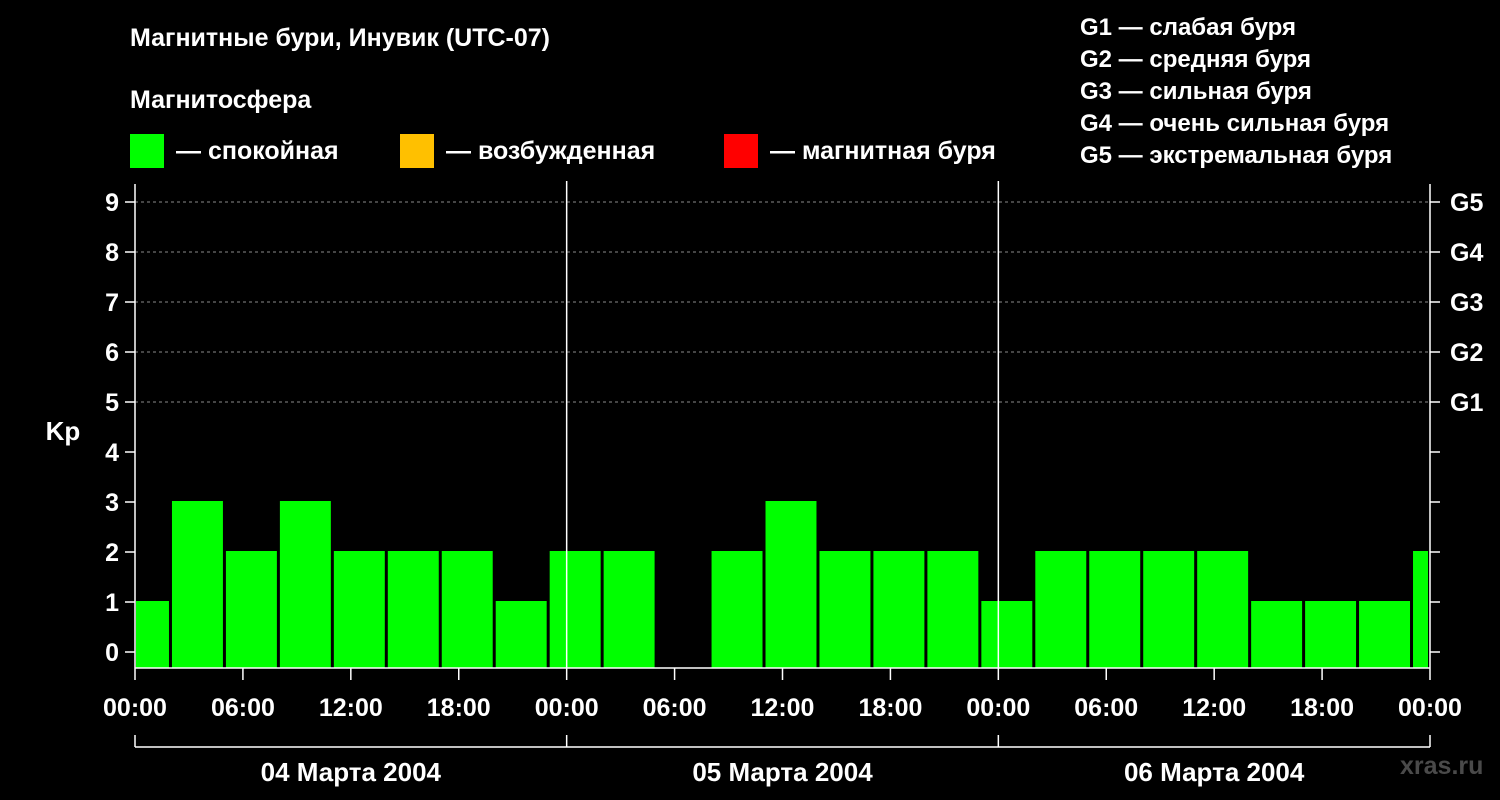 This screenshot has width=1500, height=800. What do you see at coordinates (112, 303) in the screenshot?
I see `y-tick-label: 7` at bounding box center [112, 303].